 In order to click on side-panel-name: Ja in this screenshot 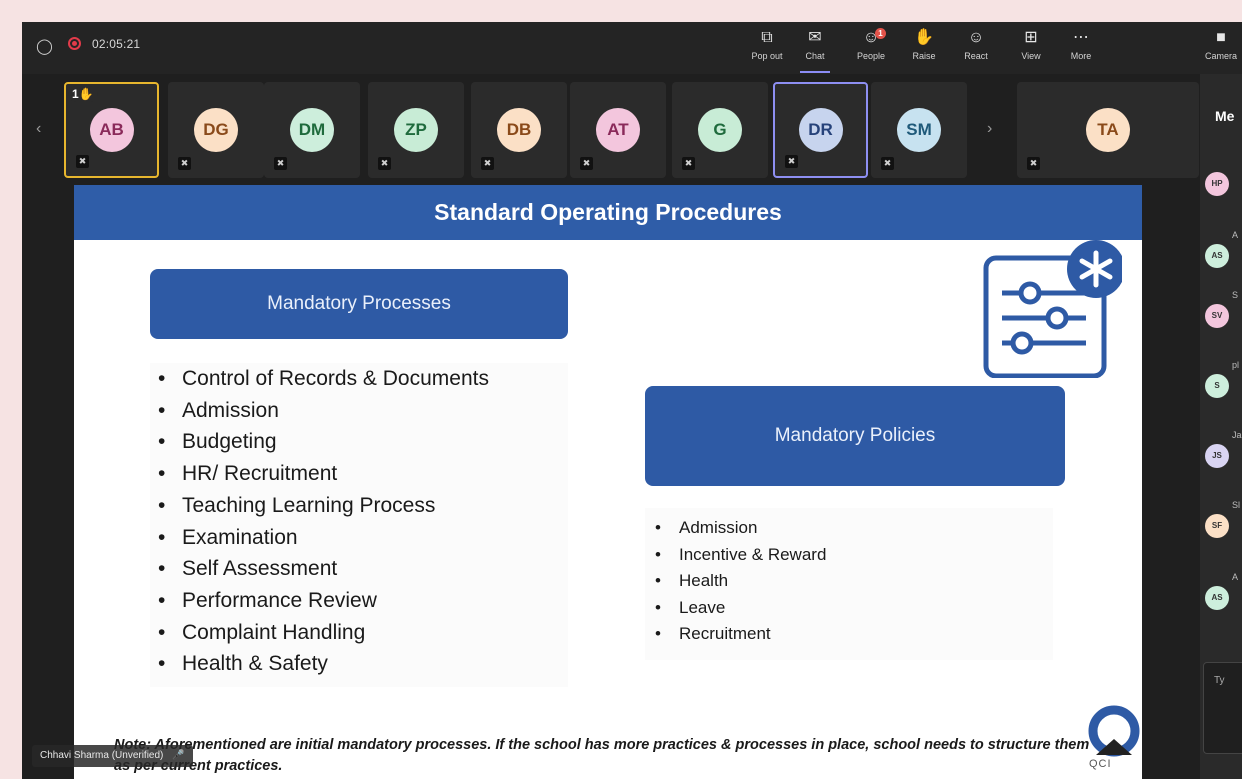, I will do `click(1237, 435)`.